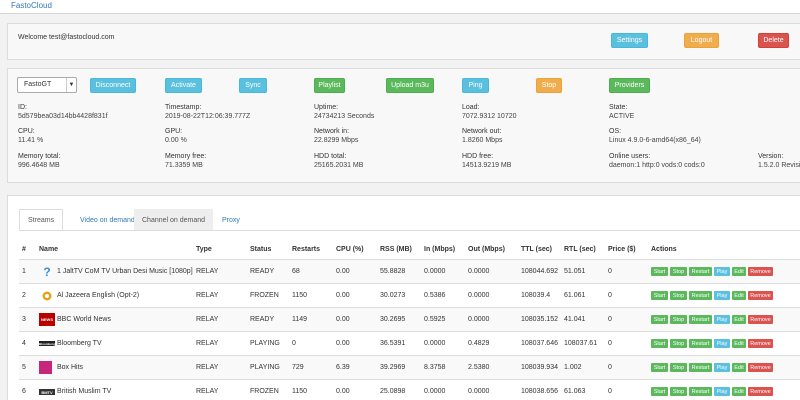 The image size is (800, 400). I want to click on column-header-rtl: RTL (sec), so click(580, 249).